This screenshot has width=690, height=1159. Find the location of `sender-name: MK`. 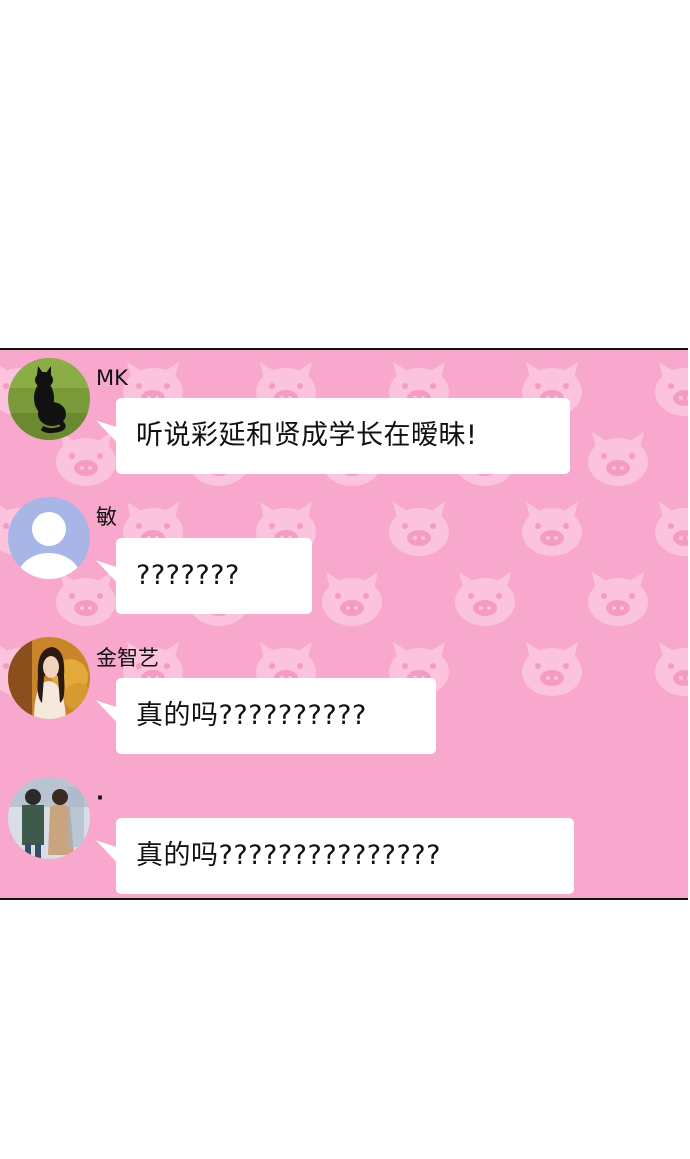

sender-name: MK is located at coordinates (112, 378).